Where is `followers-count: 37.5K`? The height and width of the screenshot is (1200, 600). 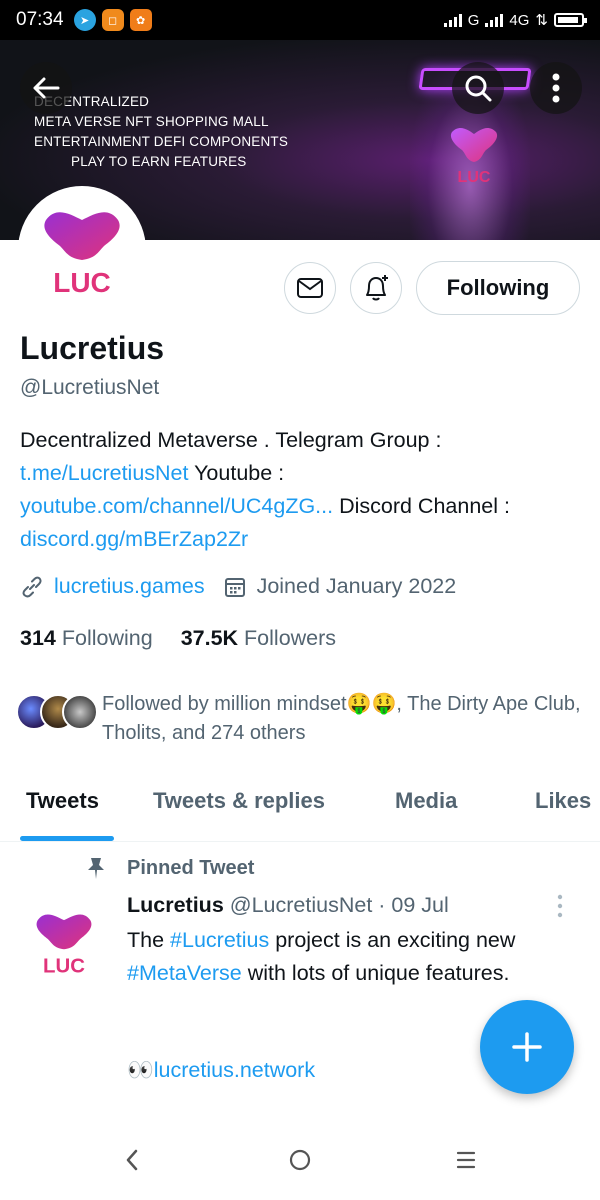
followers-count: 37.5K is located at coordinates (209, 638).